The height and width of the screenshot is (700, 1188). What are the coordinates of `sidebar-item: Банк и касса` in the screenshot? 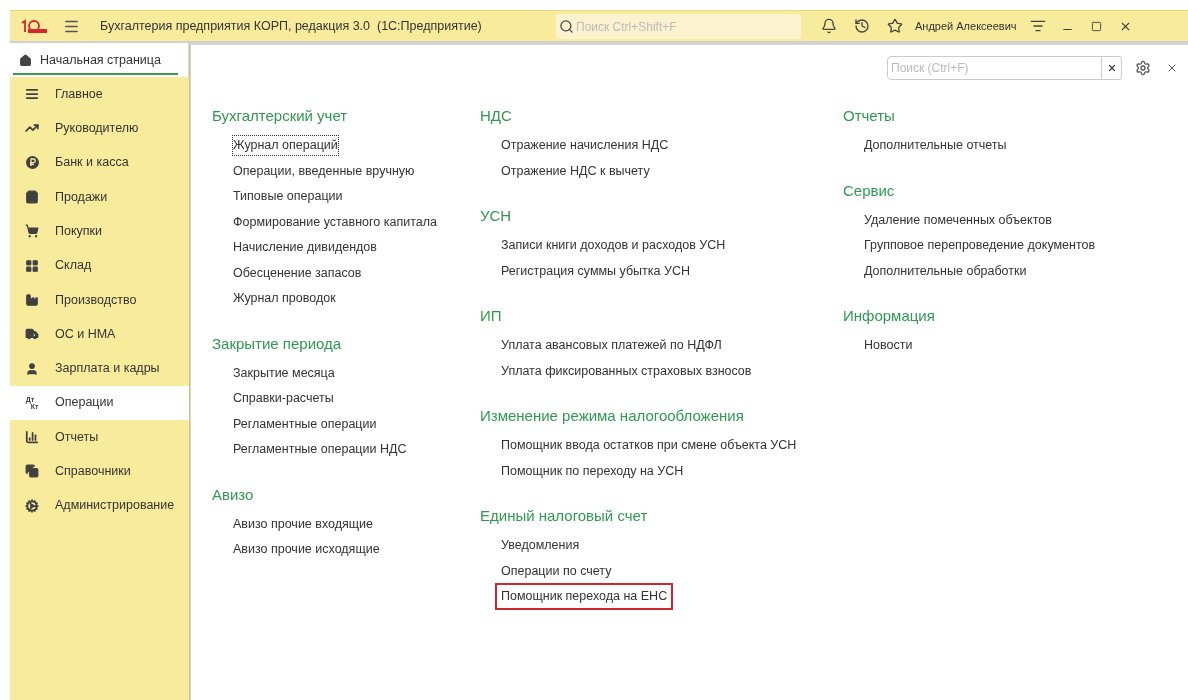 It's located at (99, 162).